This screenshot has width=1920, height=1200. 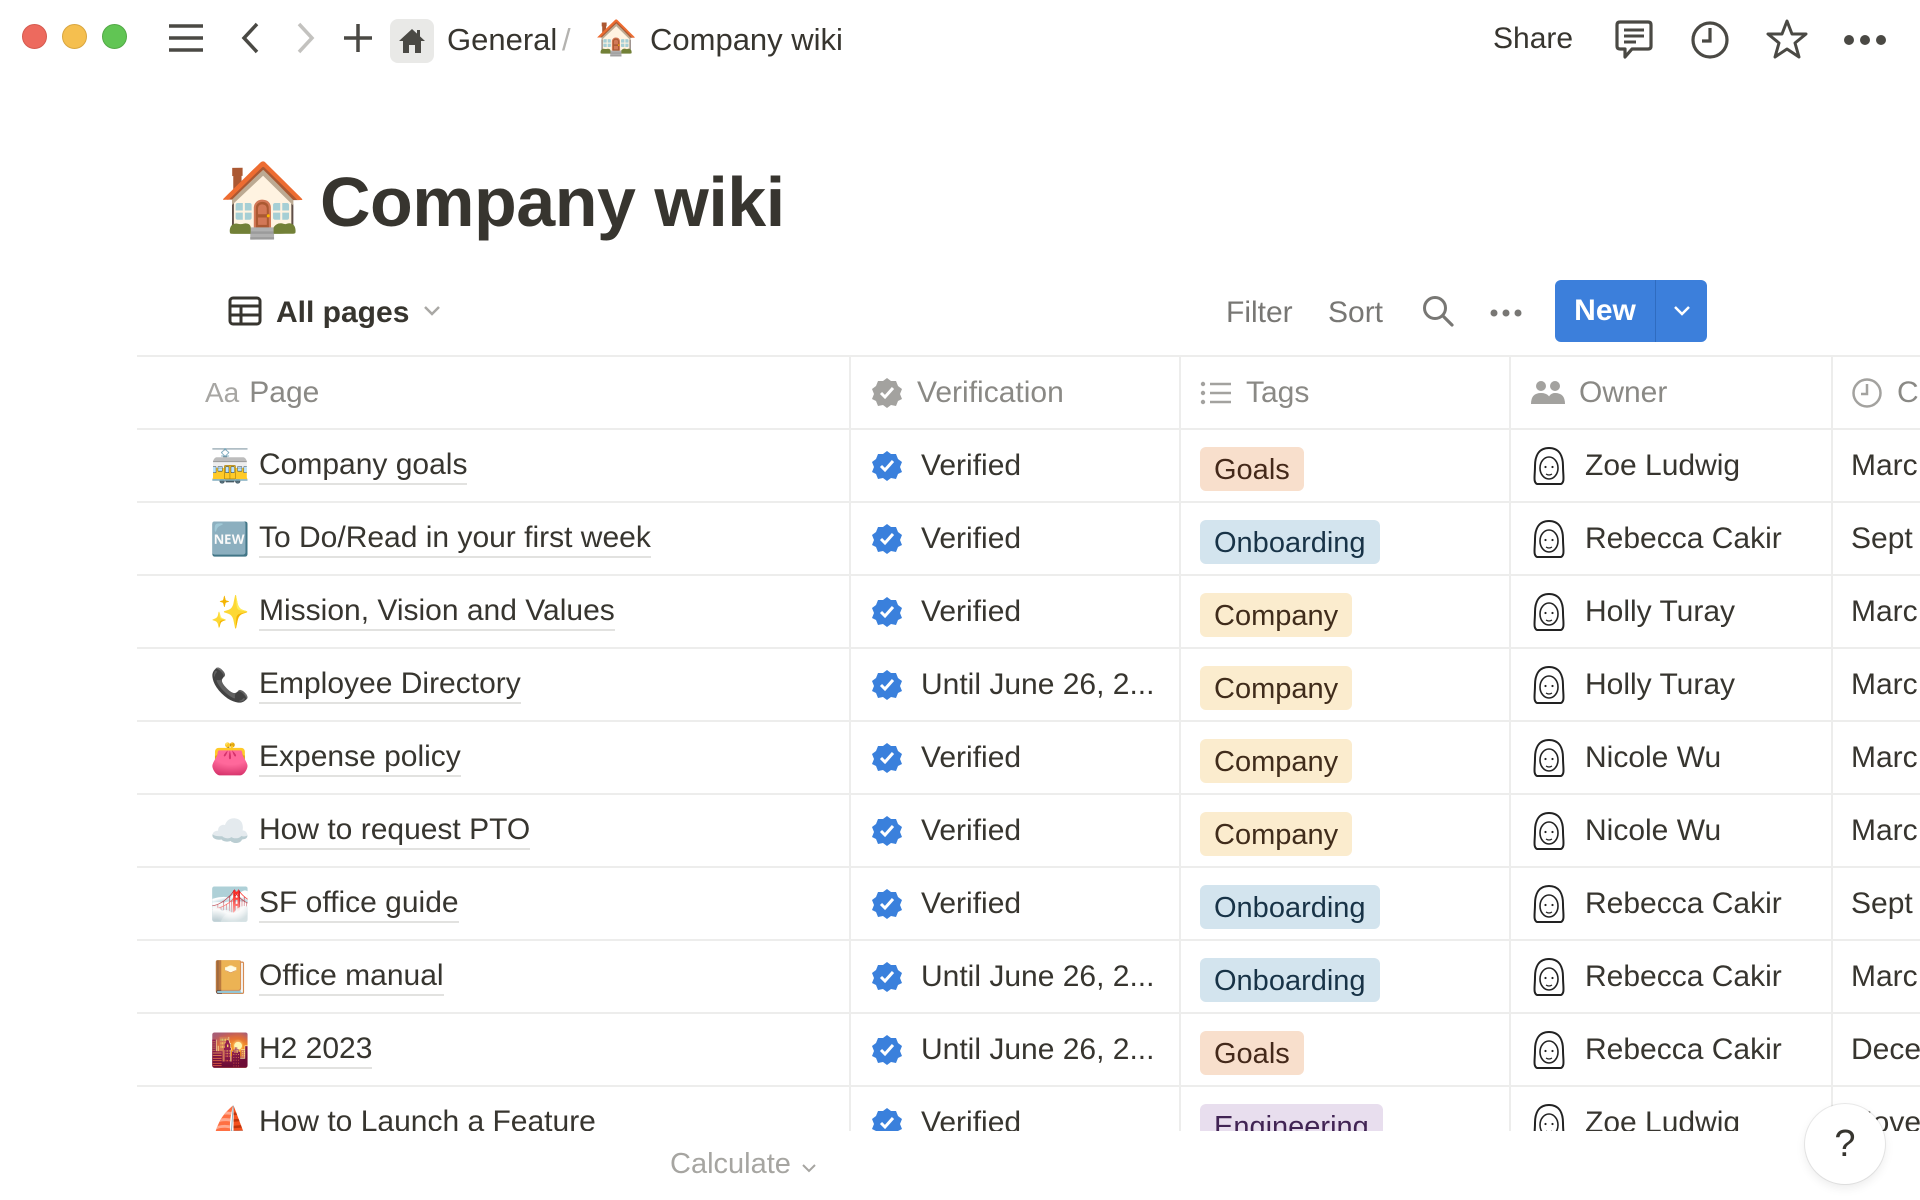 What do you see at coordinates (359, 904) in the screenshot?
I see `page-link: SF office guide` at bounding box center [359, 904].